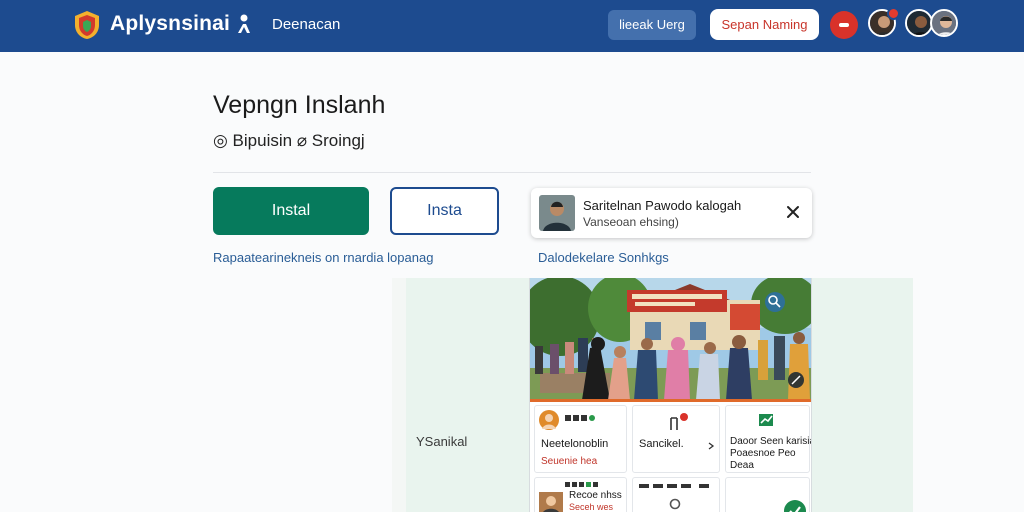  Describe the element at coordinates (323, 257) in the screenshot. I see `info-link: Rapaatearinekneis on rnardia lopanag` at that location.